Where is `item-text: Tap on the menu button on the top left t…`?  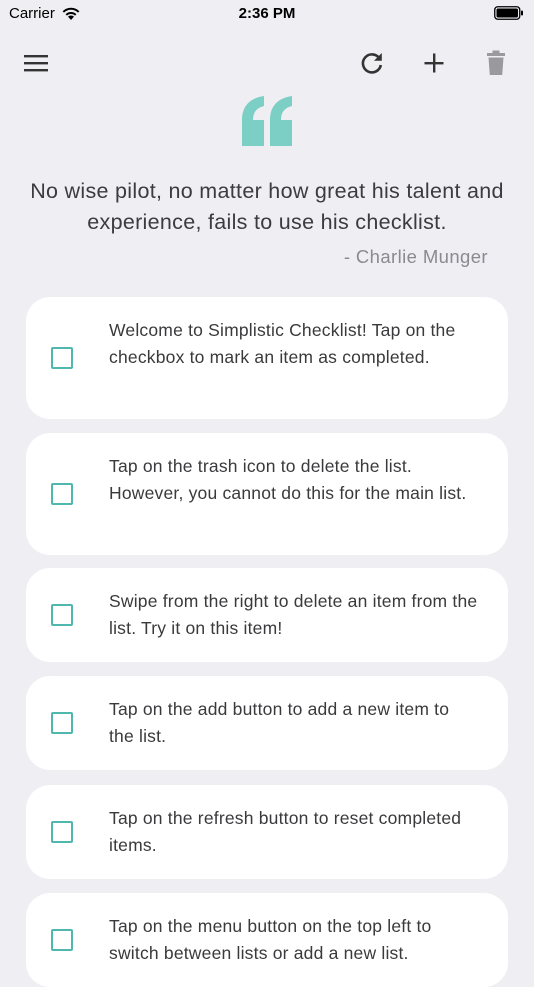 item-text: Tap on the menu button on the top left t… is located at coordinates (270, 939).